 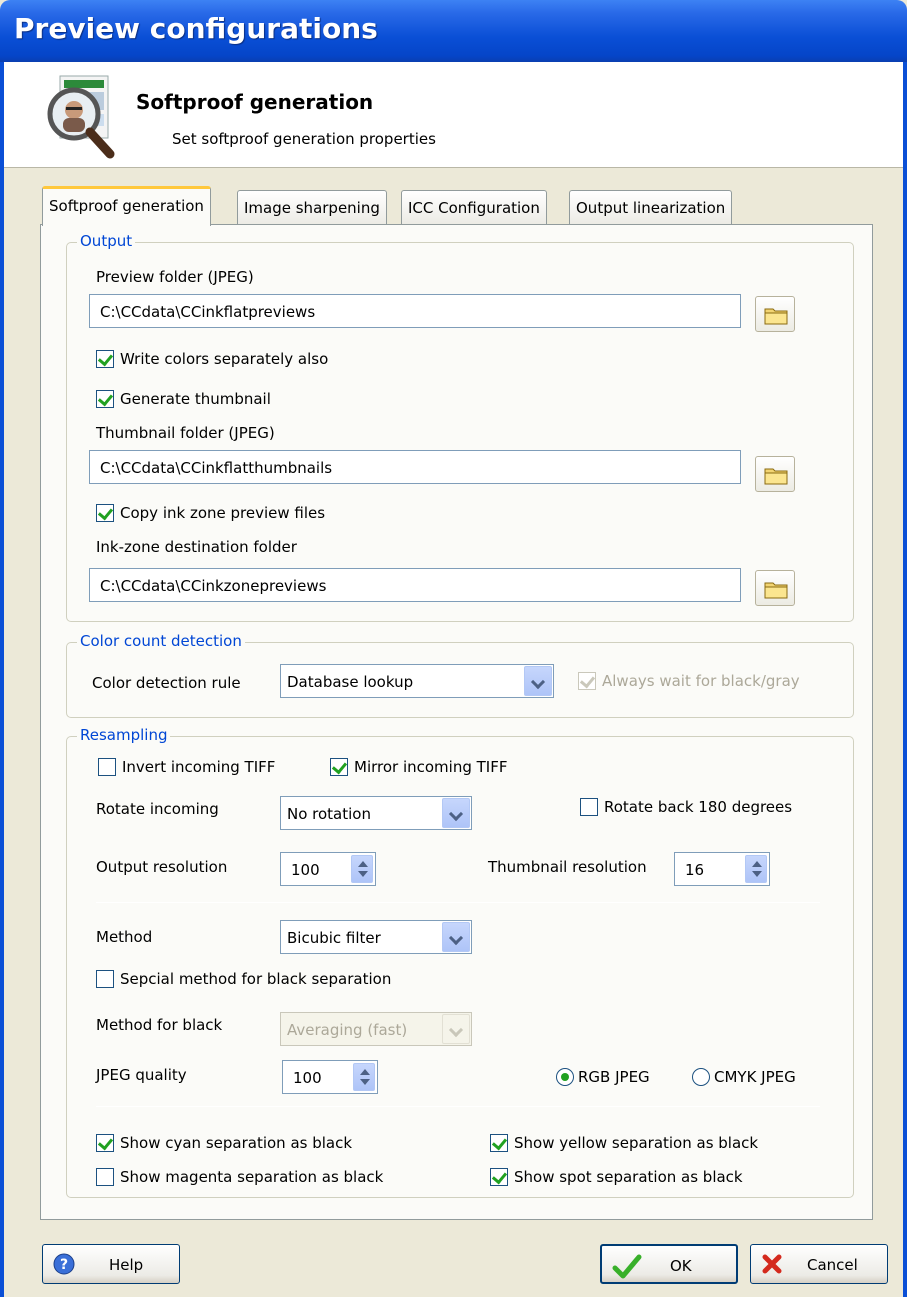 I want to click on method-select: Bicubic filter, so click(x=376, y=937).